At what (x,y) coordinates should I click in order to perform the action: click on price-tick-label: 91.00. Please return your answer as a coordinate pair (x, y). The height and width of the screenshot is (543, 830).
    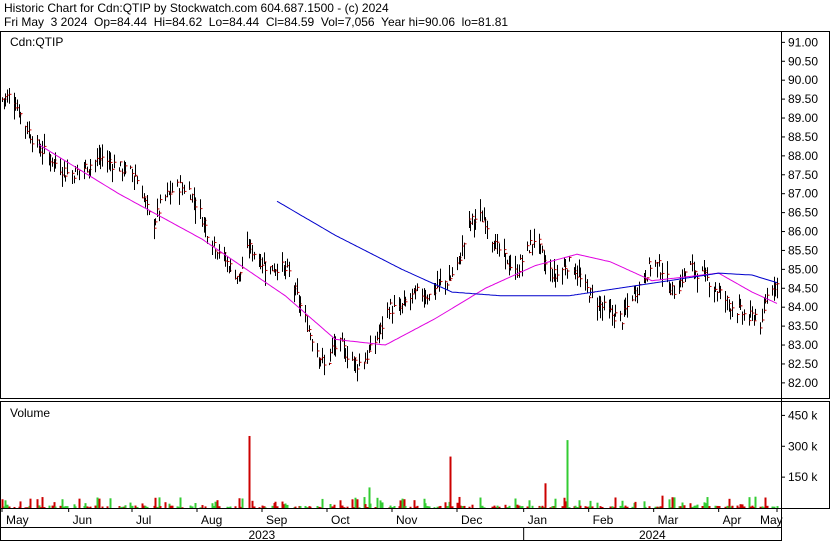
    Looking at the image, I should click on (803, 42).